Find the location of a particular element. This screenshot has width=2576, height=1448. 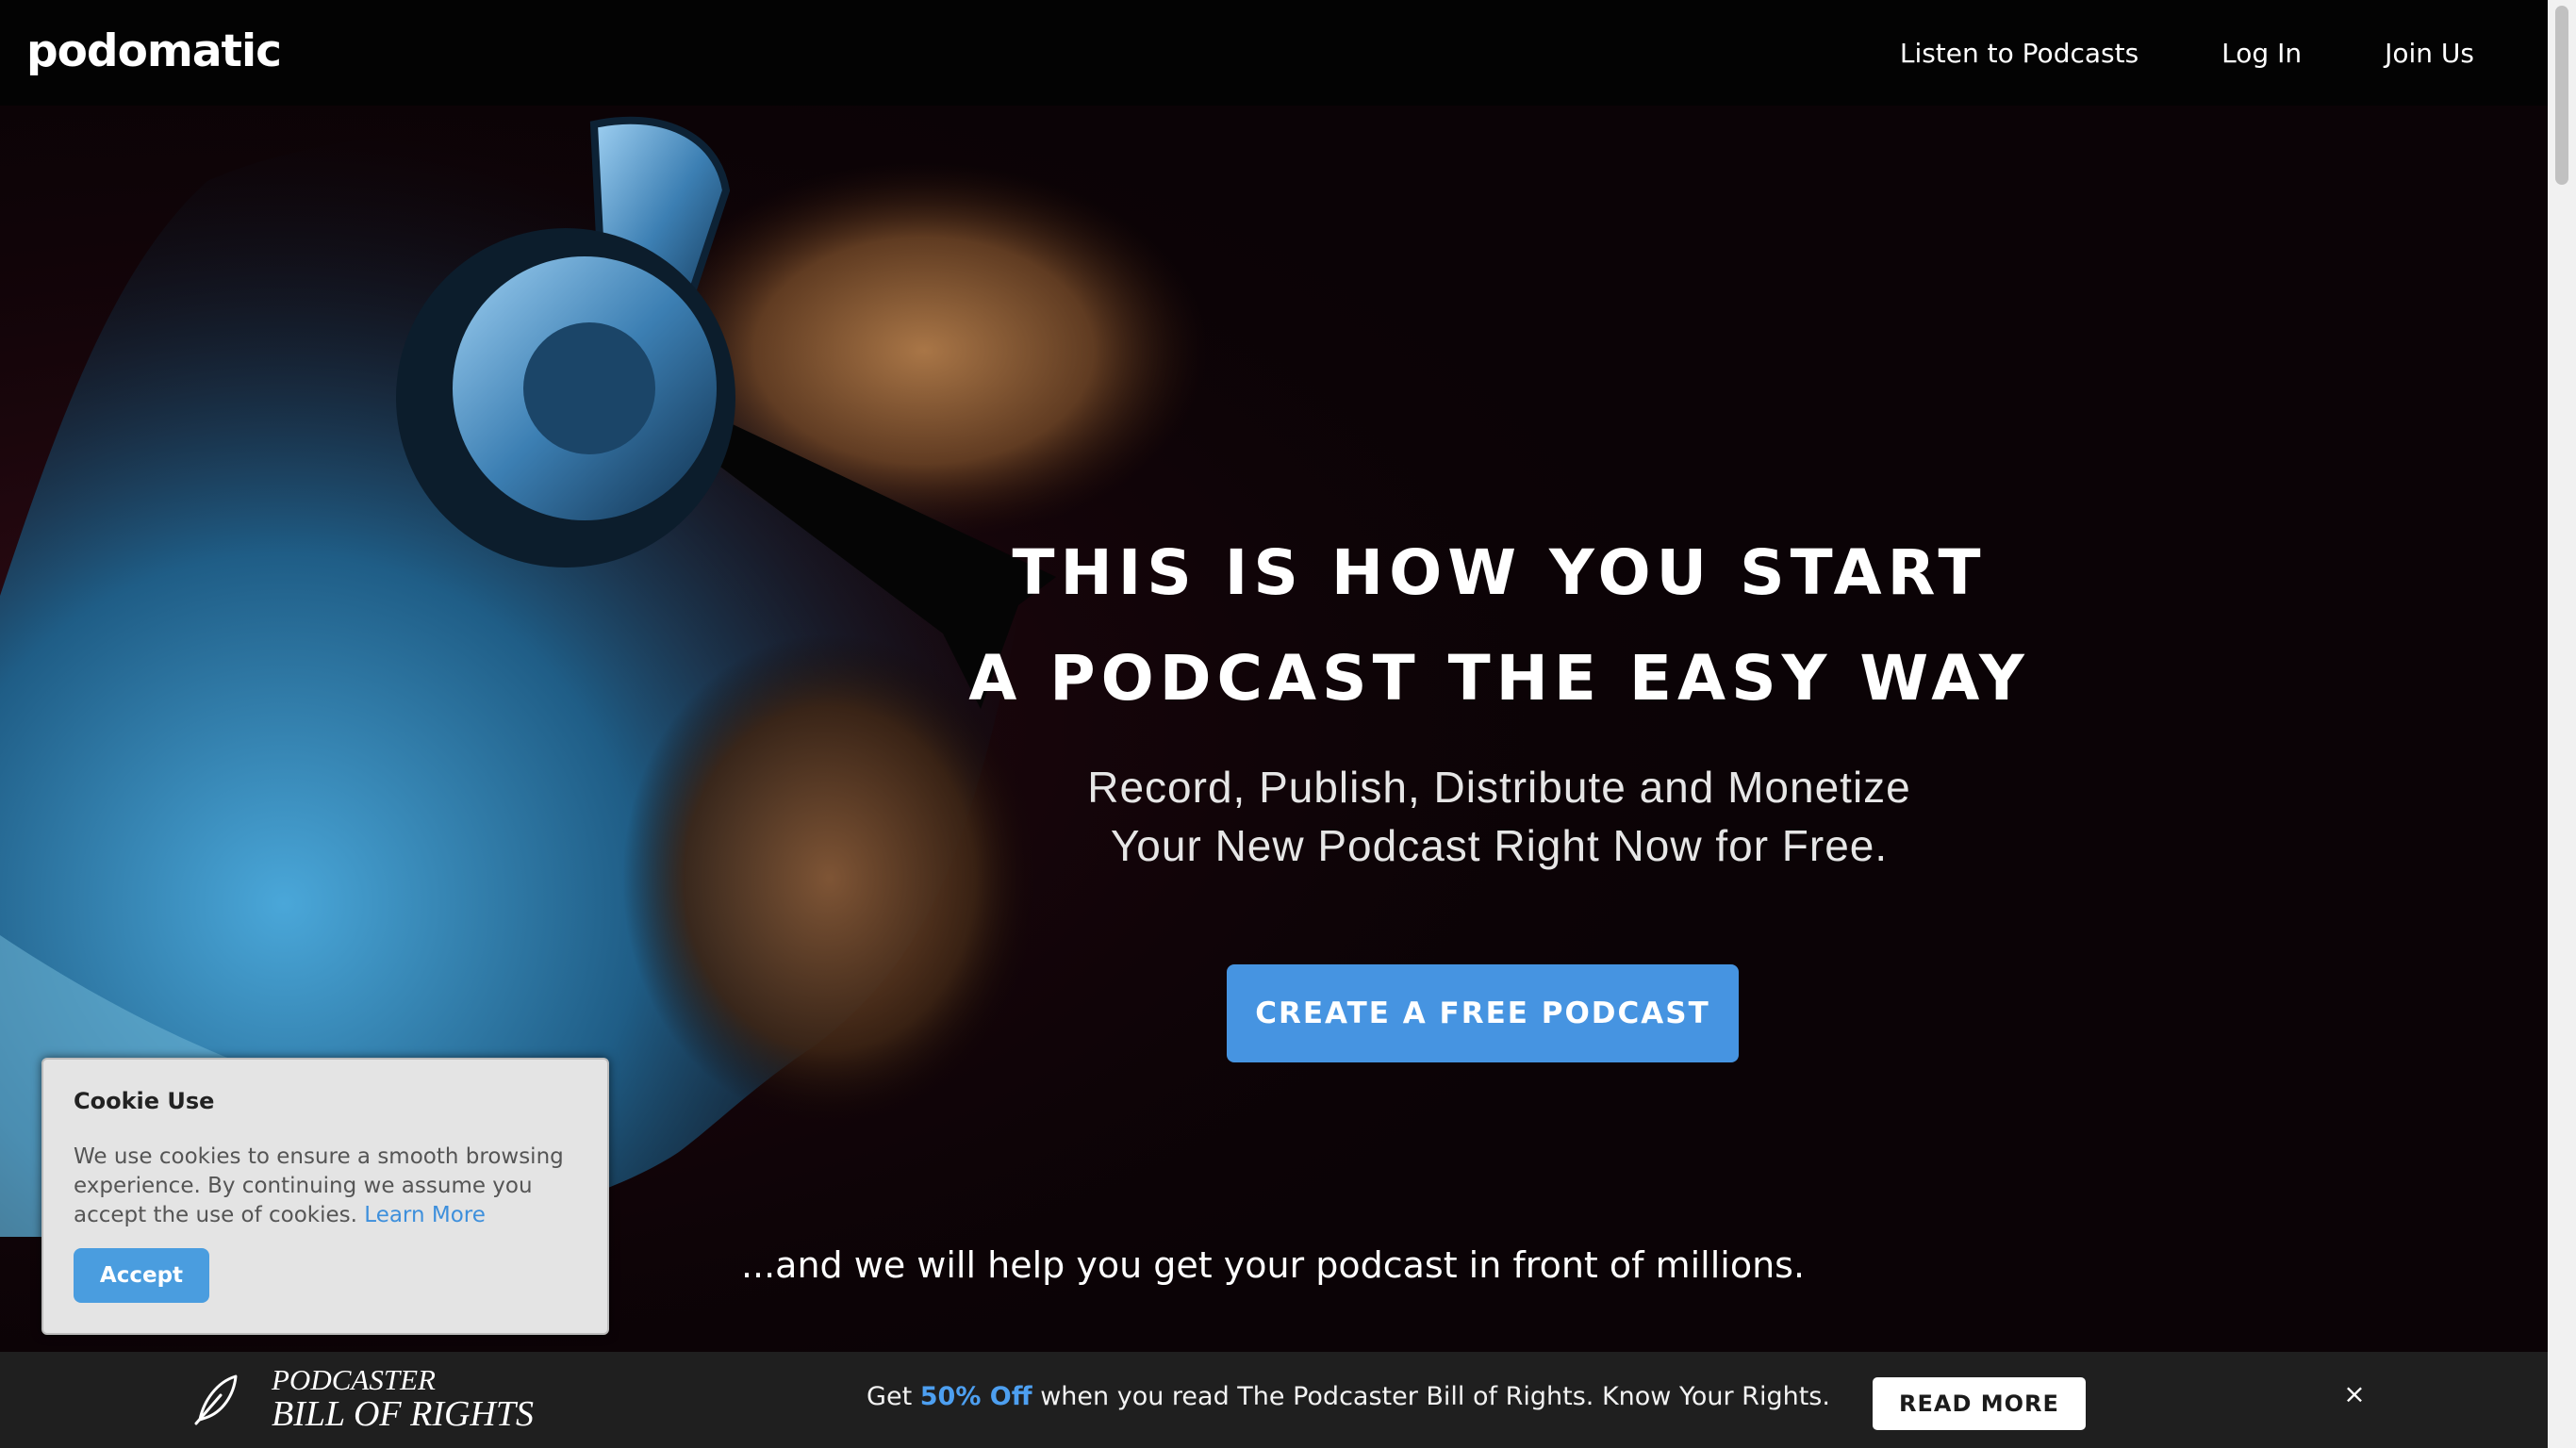

cookie-learn-more-link: Learn More is located at coordinates (425, 1215).